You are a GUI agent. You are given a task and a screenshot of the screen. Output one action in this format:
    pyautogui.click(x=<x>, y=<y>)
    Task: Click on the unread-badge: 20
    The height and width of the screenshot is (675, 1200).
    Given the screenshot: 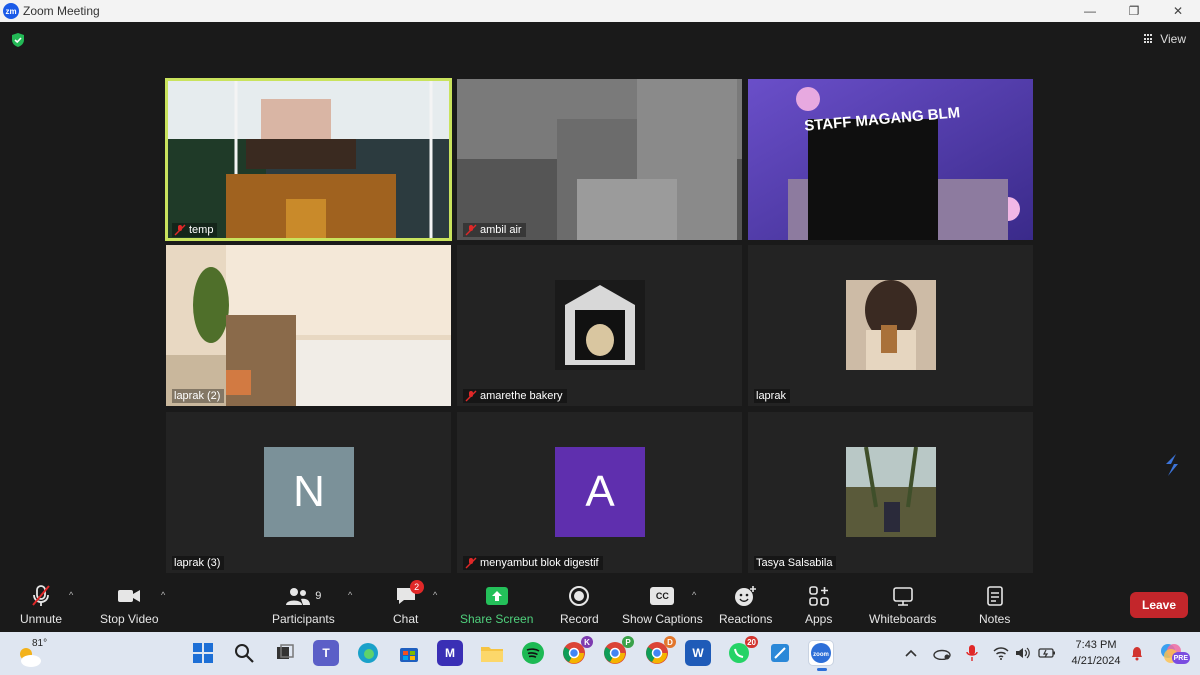 What is the action you would take?
    pyautogui.click(x=751, y=642)
    